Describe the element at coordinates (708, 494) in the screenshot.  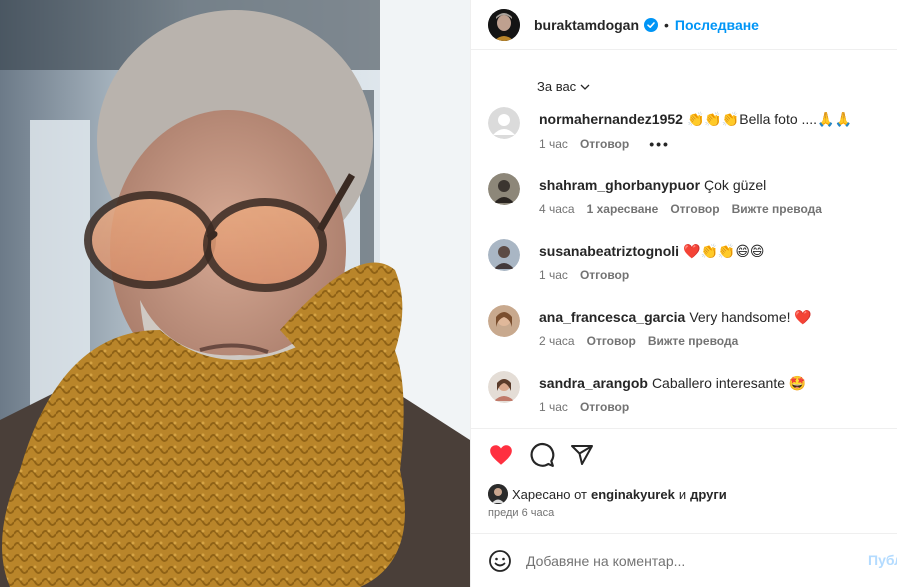
I see `liked-by-others: други` at that location.